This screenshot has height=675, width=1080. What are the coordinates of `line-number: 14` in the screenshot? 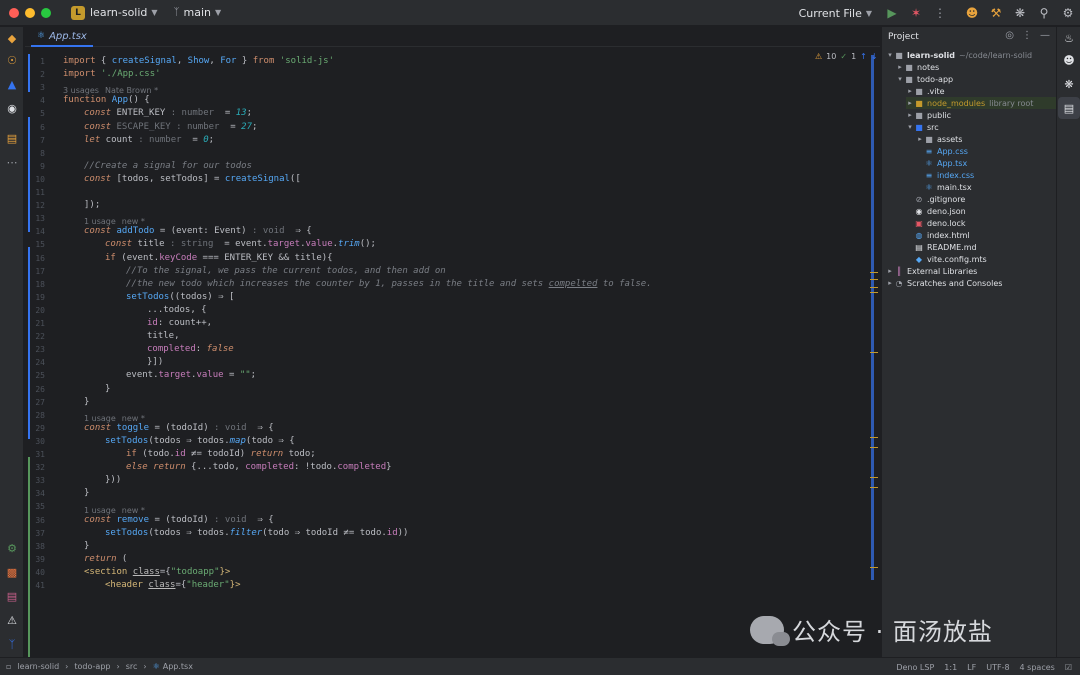 It's located at (35, 231).